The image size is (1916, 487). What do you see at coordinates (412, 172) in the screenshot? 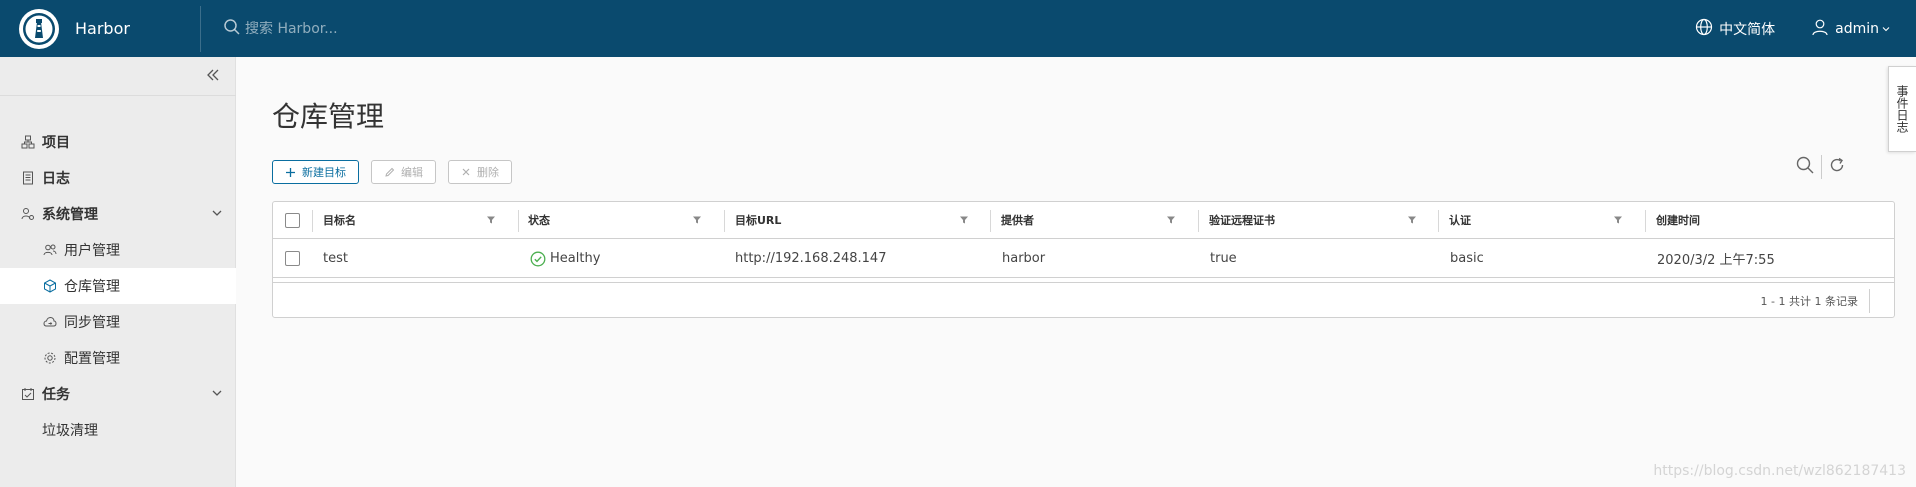
I see `edit-label: 编辑` at bounding box center [412, 172].